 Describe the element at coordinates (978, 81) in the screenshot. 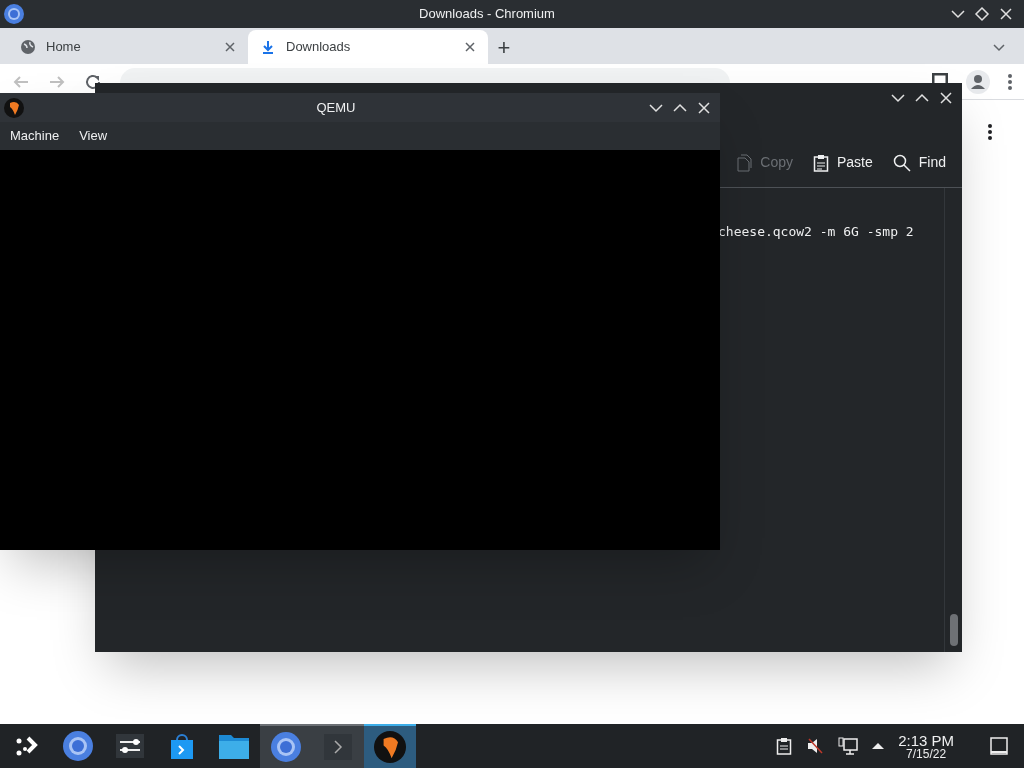

I see `profile-icon` at that location.